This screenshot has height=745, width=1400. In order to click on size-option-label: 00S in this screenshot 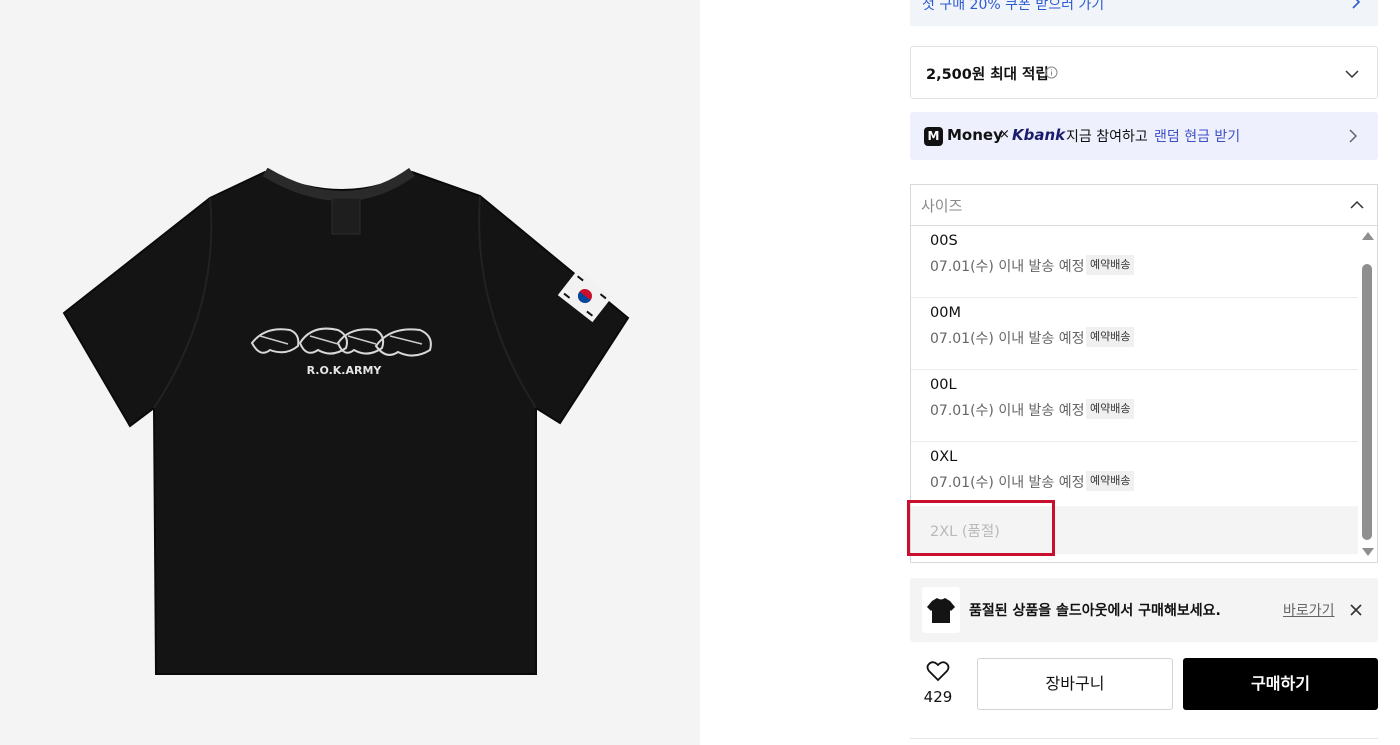, I will do `click(944, 241)`.